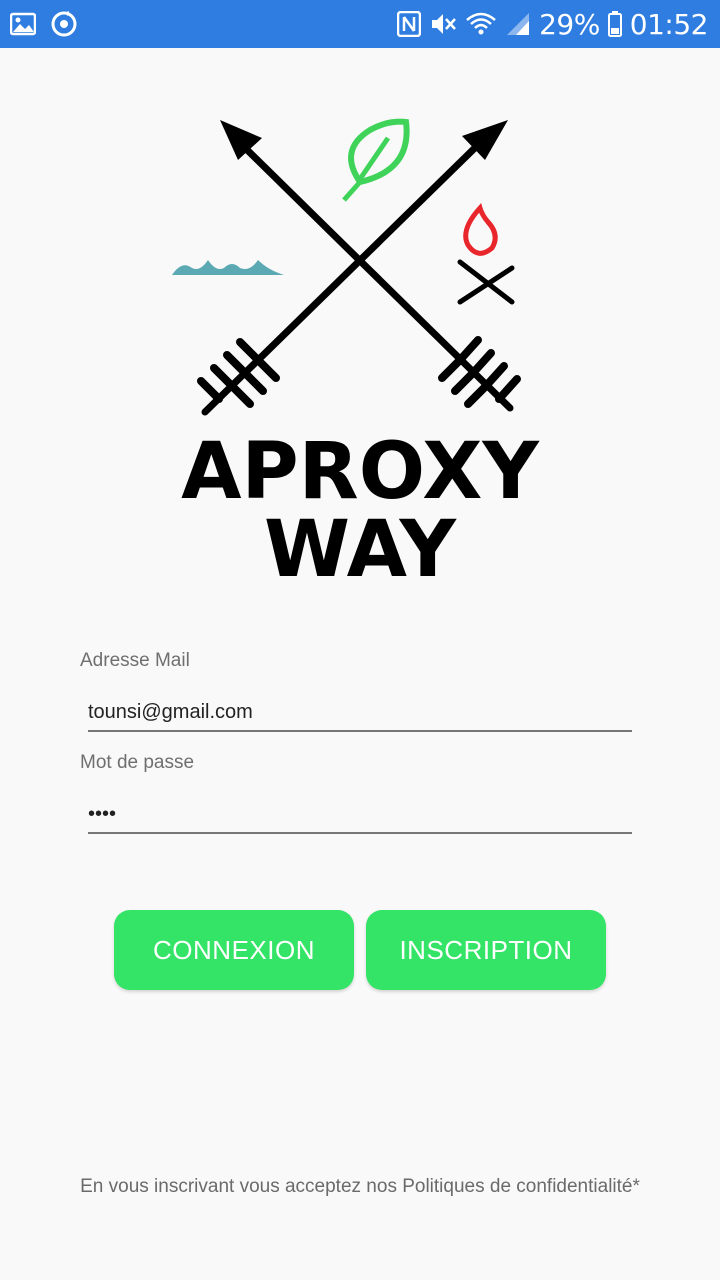  I want to click on vibrate-icon, so click(444, 24).